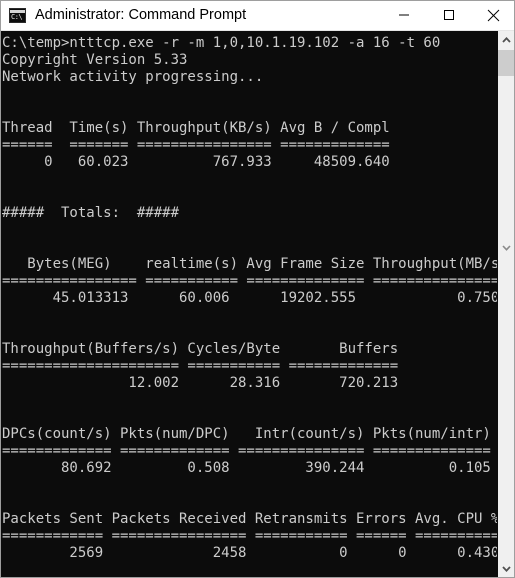 The height and width of the screenshot is (578, 515). What do you see at coordinates (257, 0) in the screenshot?
I see `window-top-border` at bounding box center [257, 0].